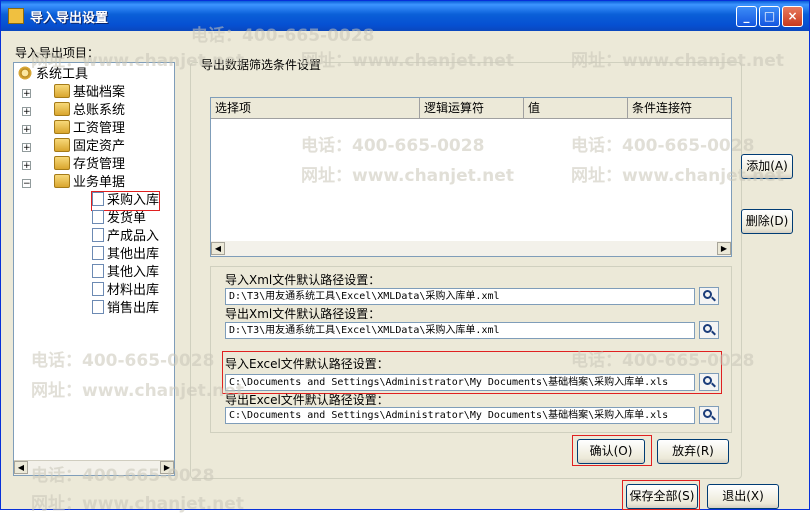 This screenshot has width=810, height=514. What do you see at coordinates (261, 64) in the screenshot?
I see `filter-group-label: 导出数据筛选条件设置` at bounding box center [261, 64].